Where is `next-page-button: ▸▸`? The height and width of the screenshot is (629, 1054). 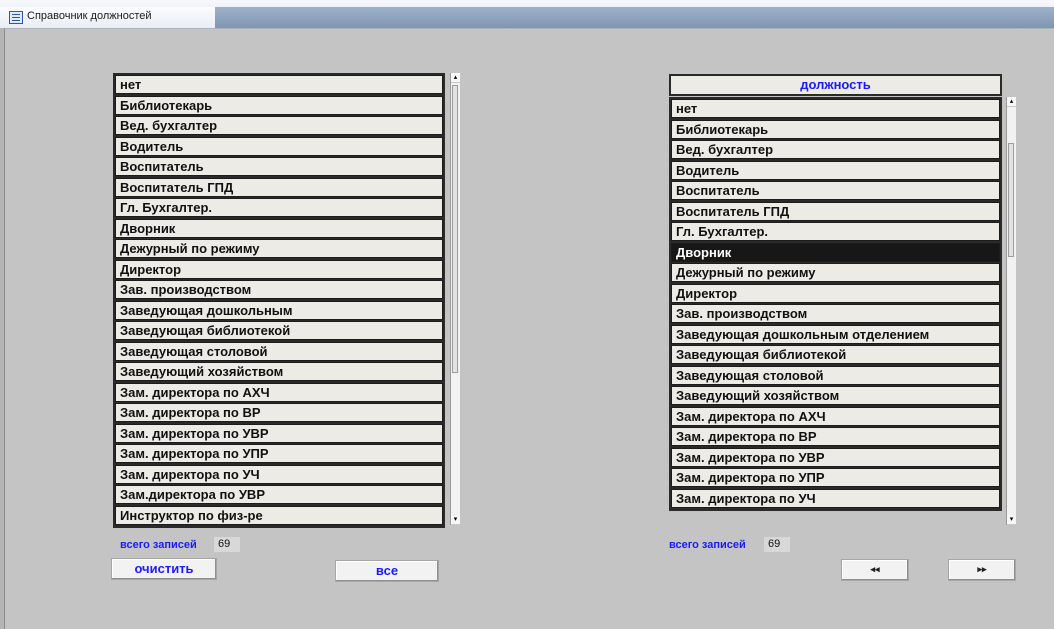 next-page-button: ▸▸ is located at coordinates (982, 570).